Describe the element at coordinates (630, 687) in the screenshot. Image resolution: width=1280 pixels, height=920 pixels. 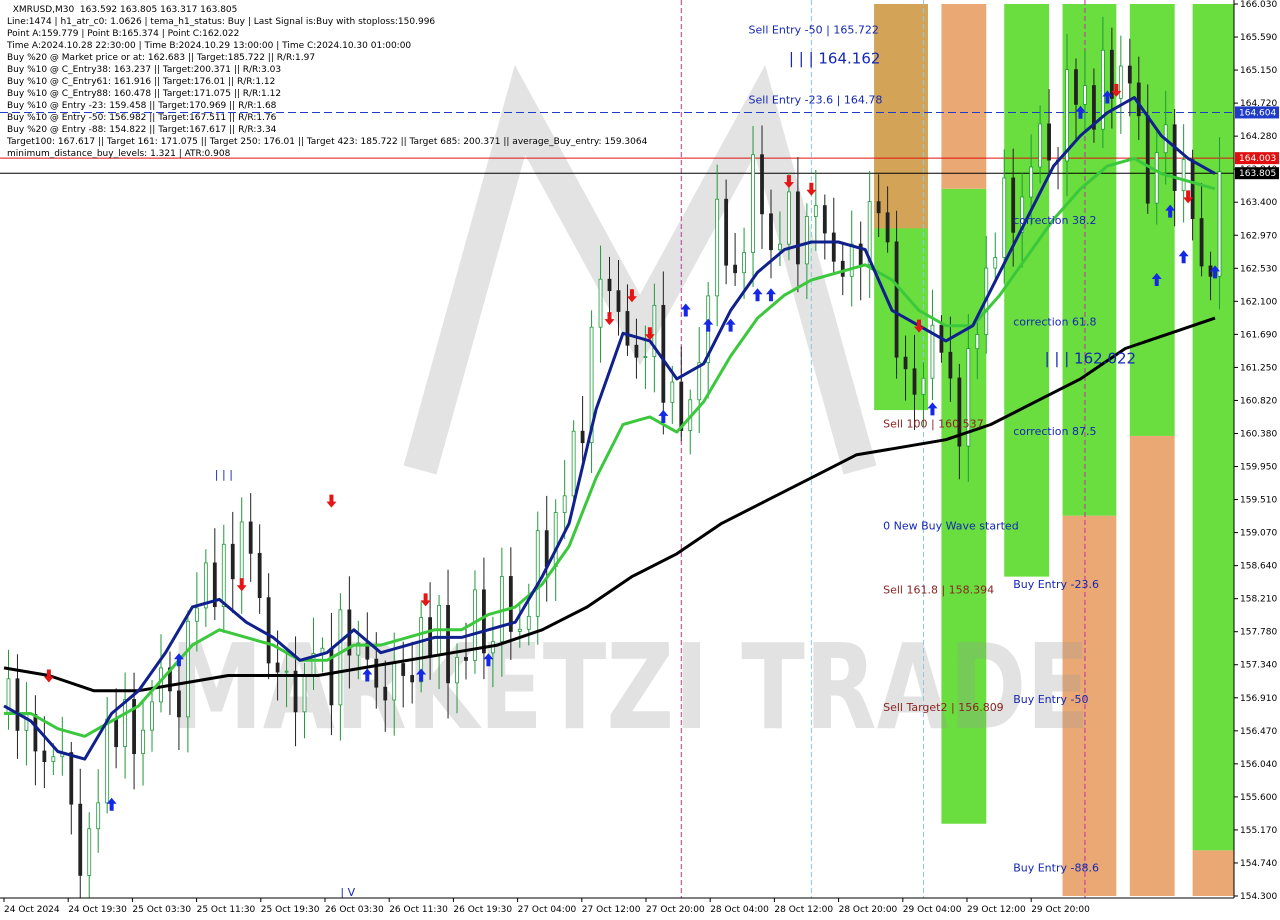
I see `watermark-text: MARKETZI TRADE` at that location.